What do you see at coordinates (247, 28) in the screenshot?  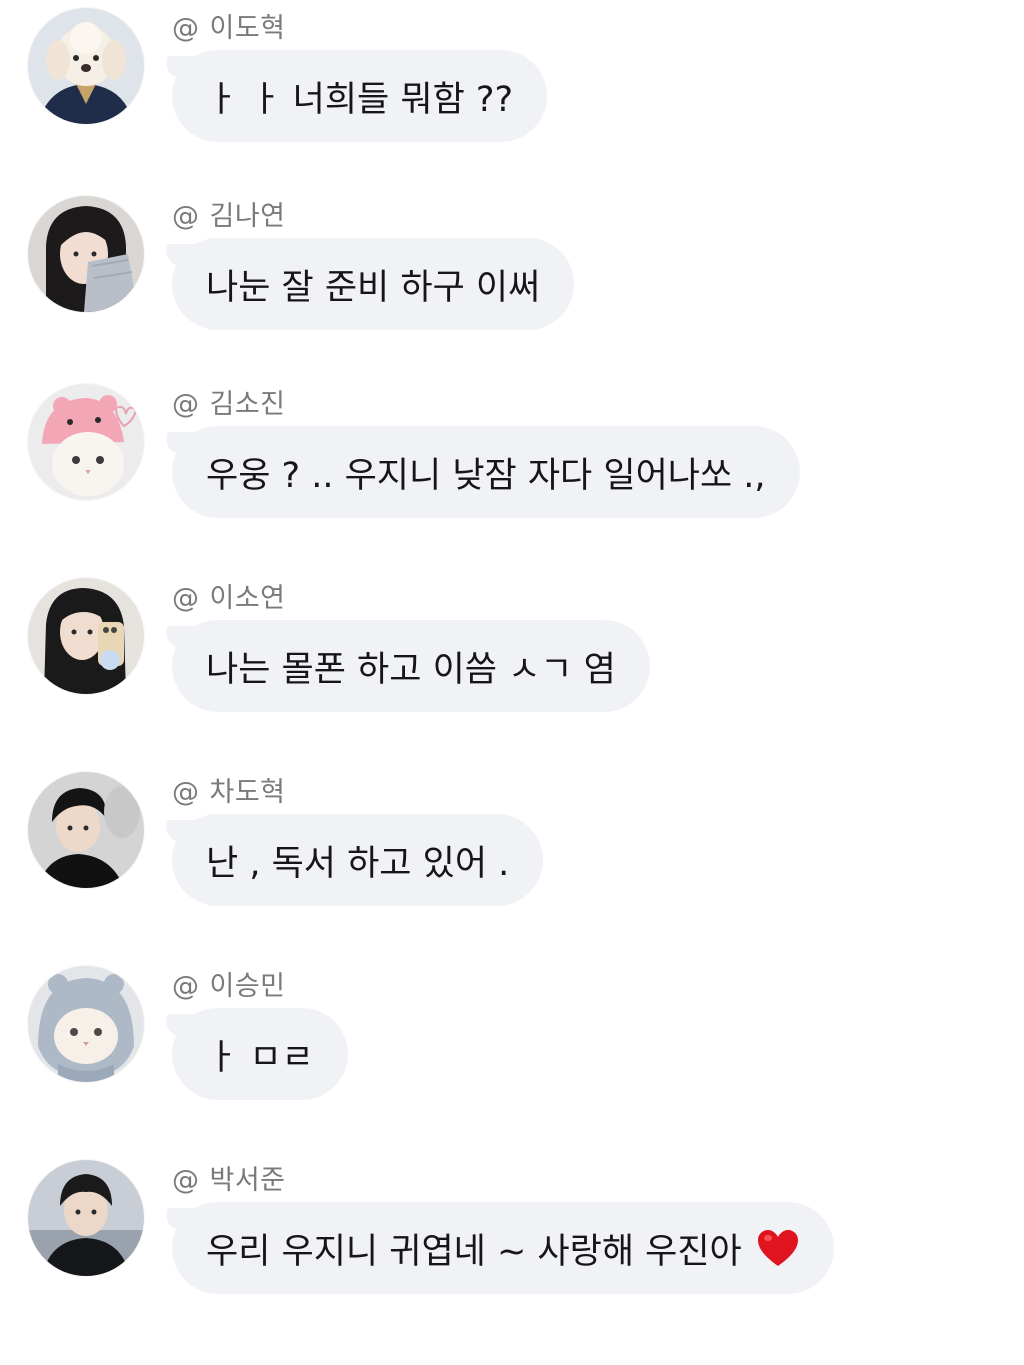 I see `sender-label: 이도혁` at bounding box center [247, 28].